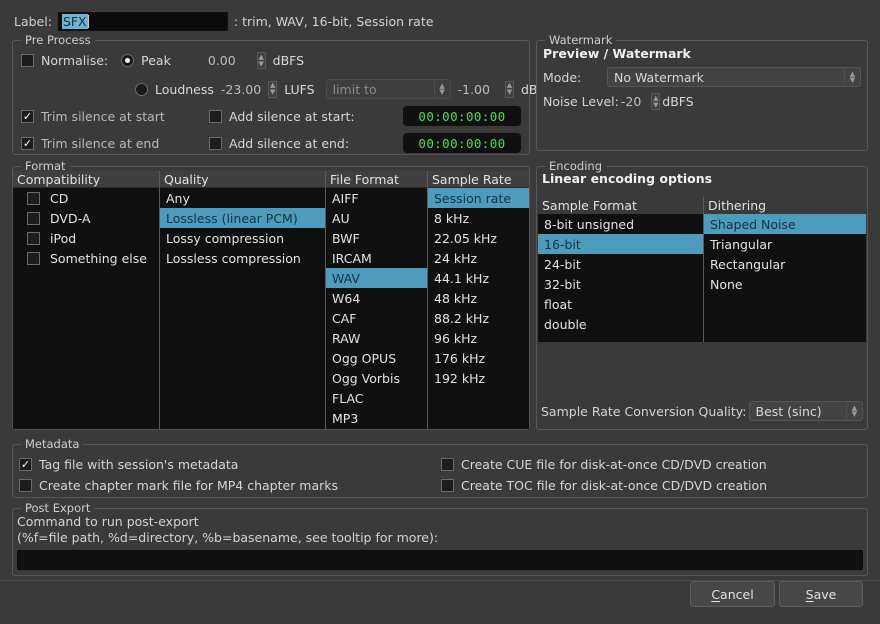  What do you see at coordinates (805, 411) in the screenshot?
I see `src-quality-combo: Best (sinc) ▲ ▼` at bounding box center [805, 411].